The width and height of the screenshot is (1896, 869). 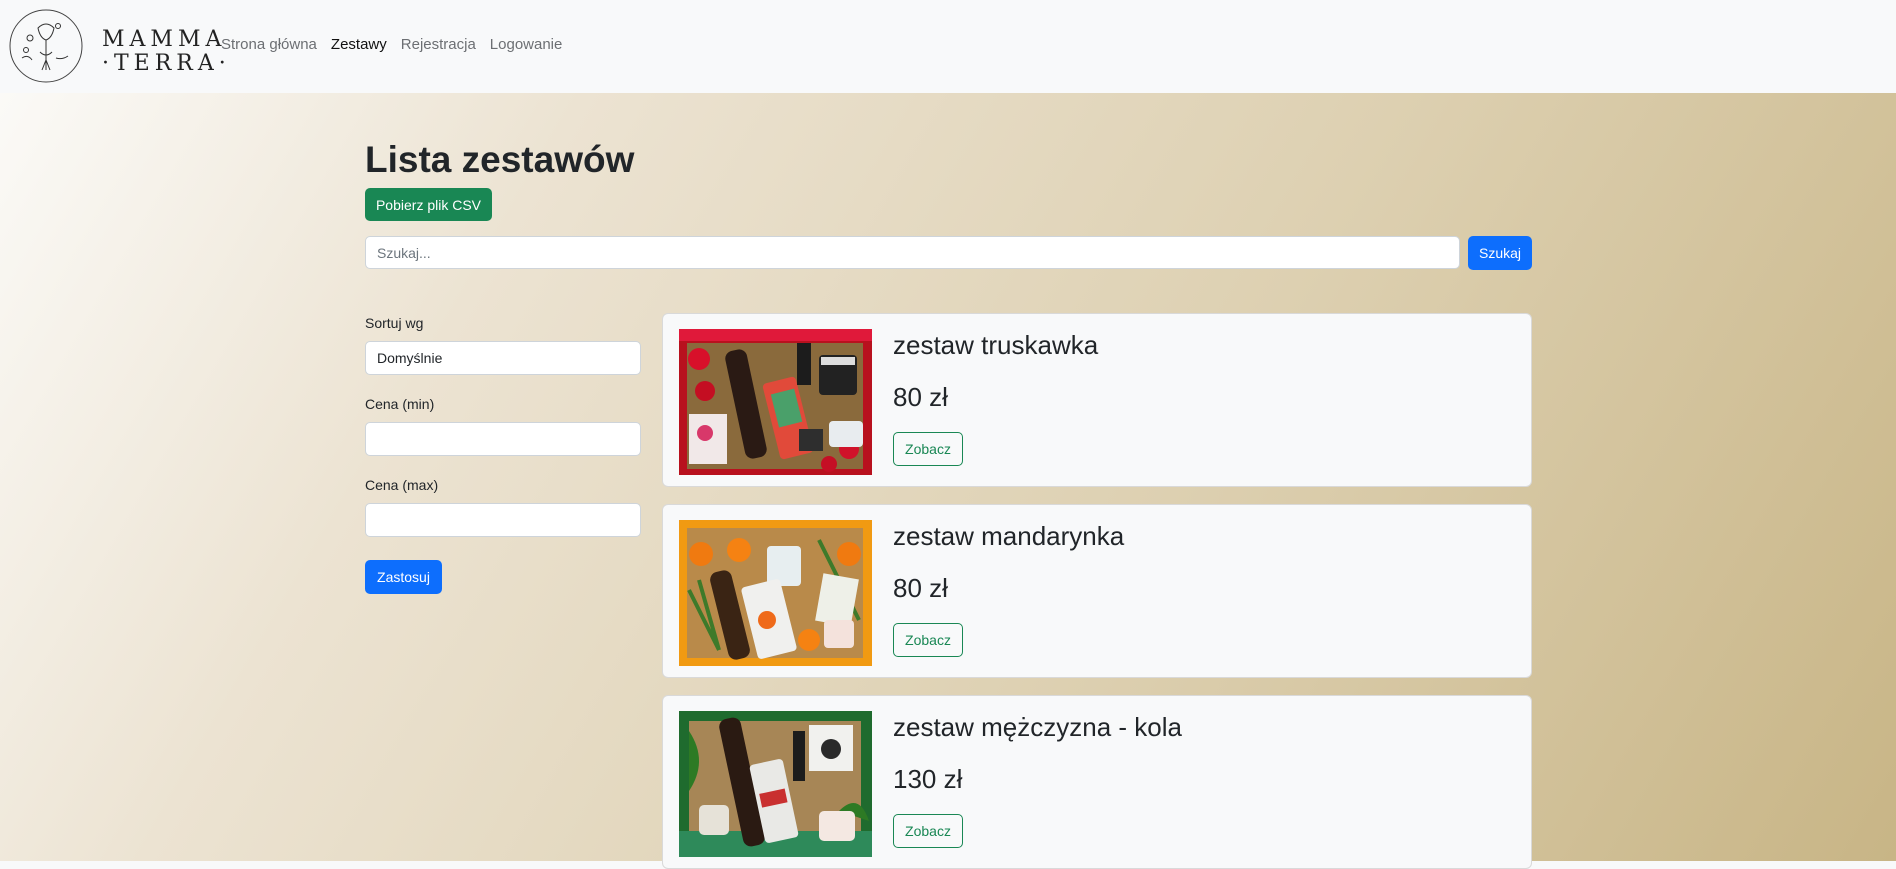 What do you see at coordinates (1097, 591) in the screenshot?
I see `product-card: zestaw mandarynka 80 zł Zobacz` at bounding box center [1097, 591].